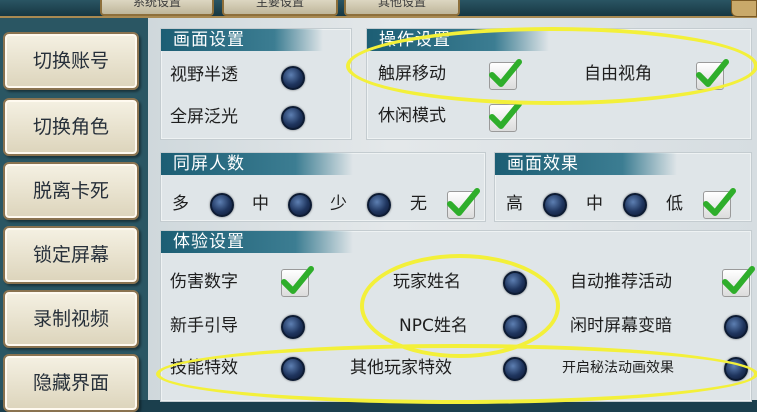  Describe the element at coordinates (71, 319) in the screenshot. I see `record-video-button: 录制视频` at that location.